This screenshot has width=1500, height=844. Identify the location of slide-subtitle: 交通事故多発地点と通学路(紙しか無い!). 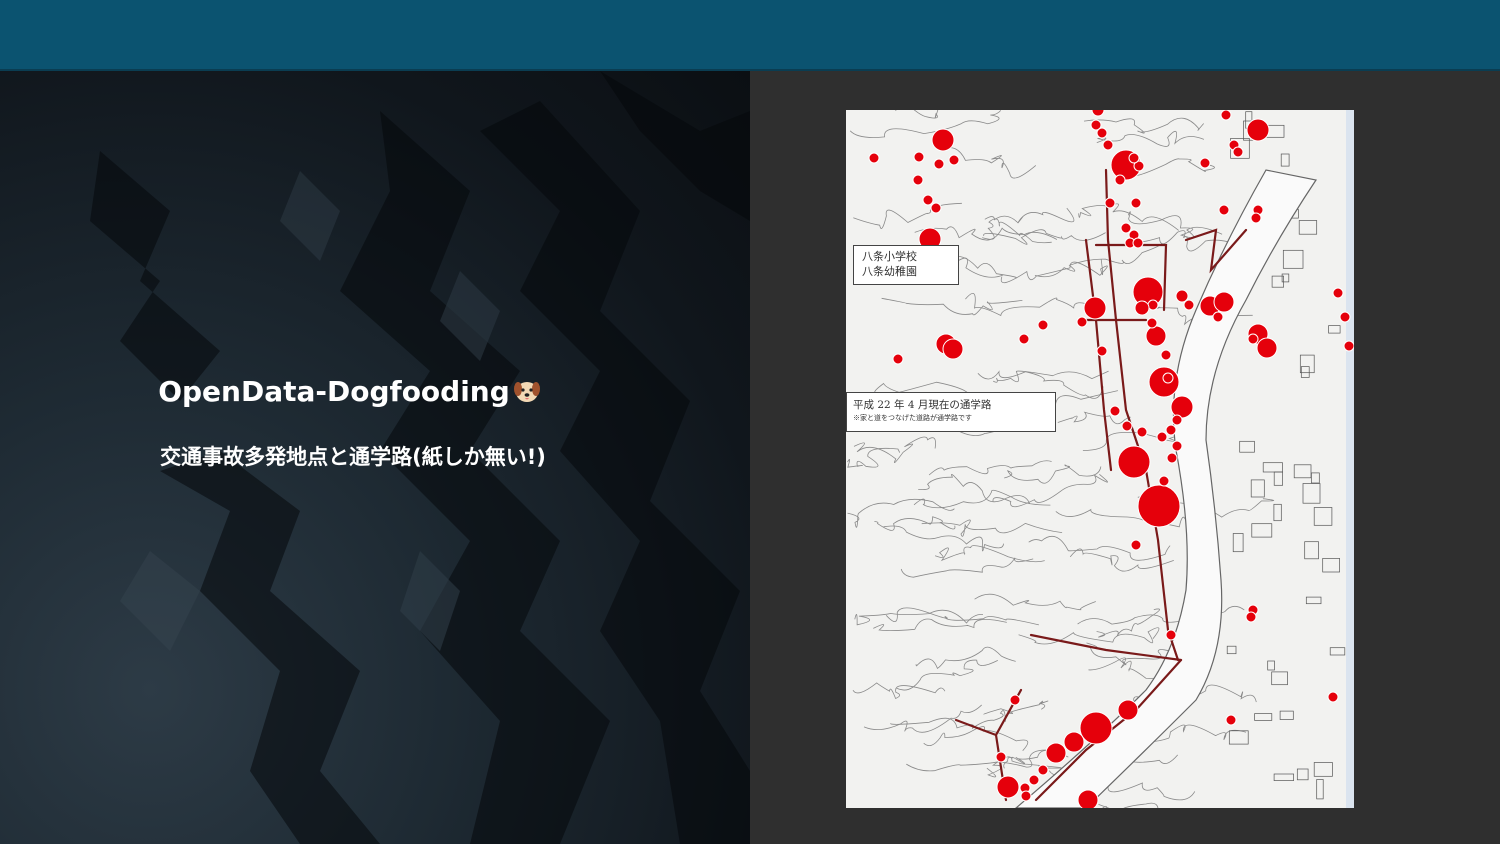
(353, 457).